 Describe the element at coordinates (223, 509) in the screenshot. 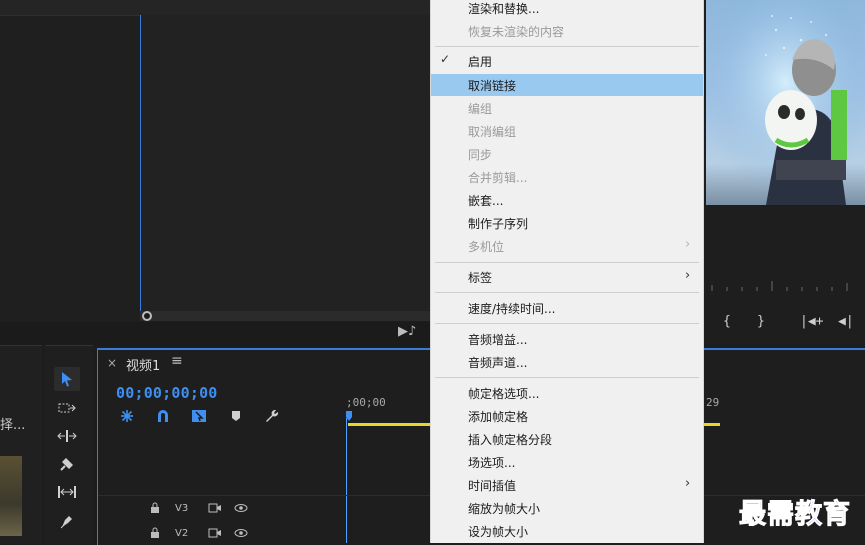

I see `track-row-v3: V3` at that location.